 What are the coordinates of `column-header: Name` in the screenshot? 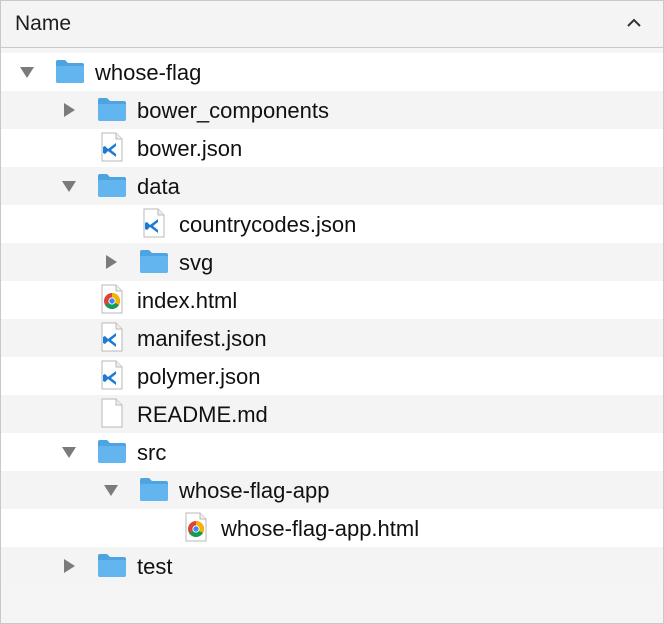 It's located at (332, 24).